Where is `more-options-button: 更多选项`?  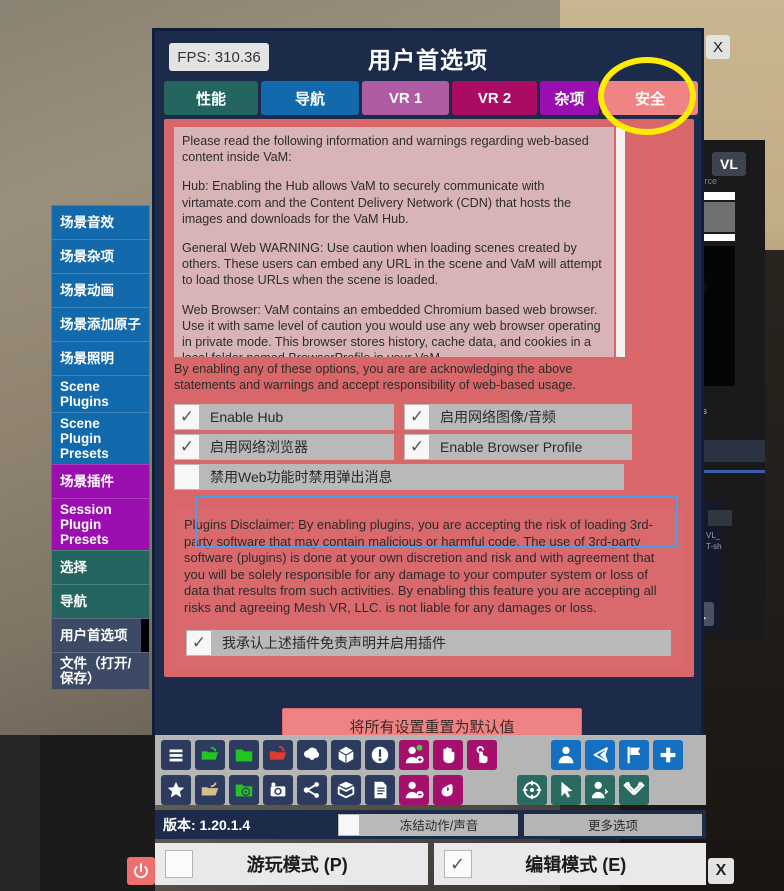 more-options-button: 更多选项 is located at coordinates (613, 824).